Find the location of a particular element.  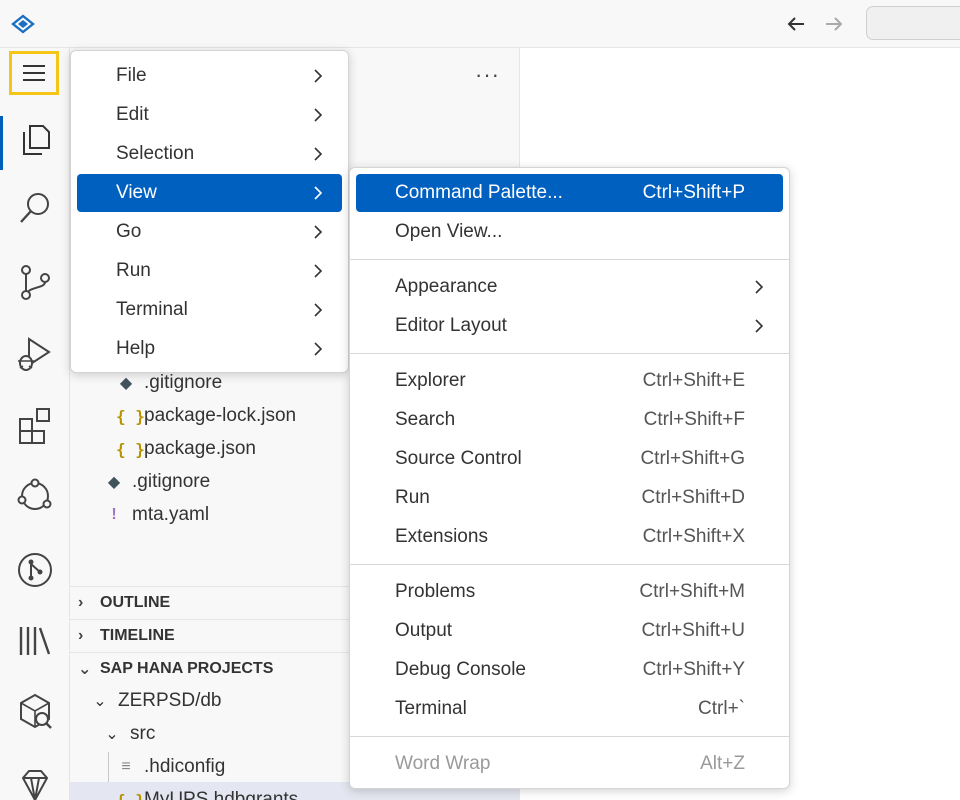

menu-item-terminal: Terminal is located at coordinates (209, 310).